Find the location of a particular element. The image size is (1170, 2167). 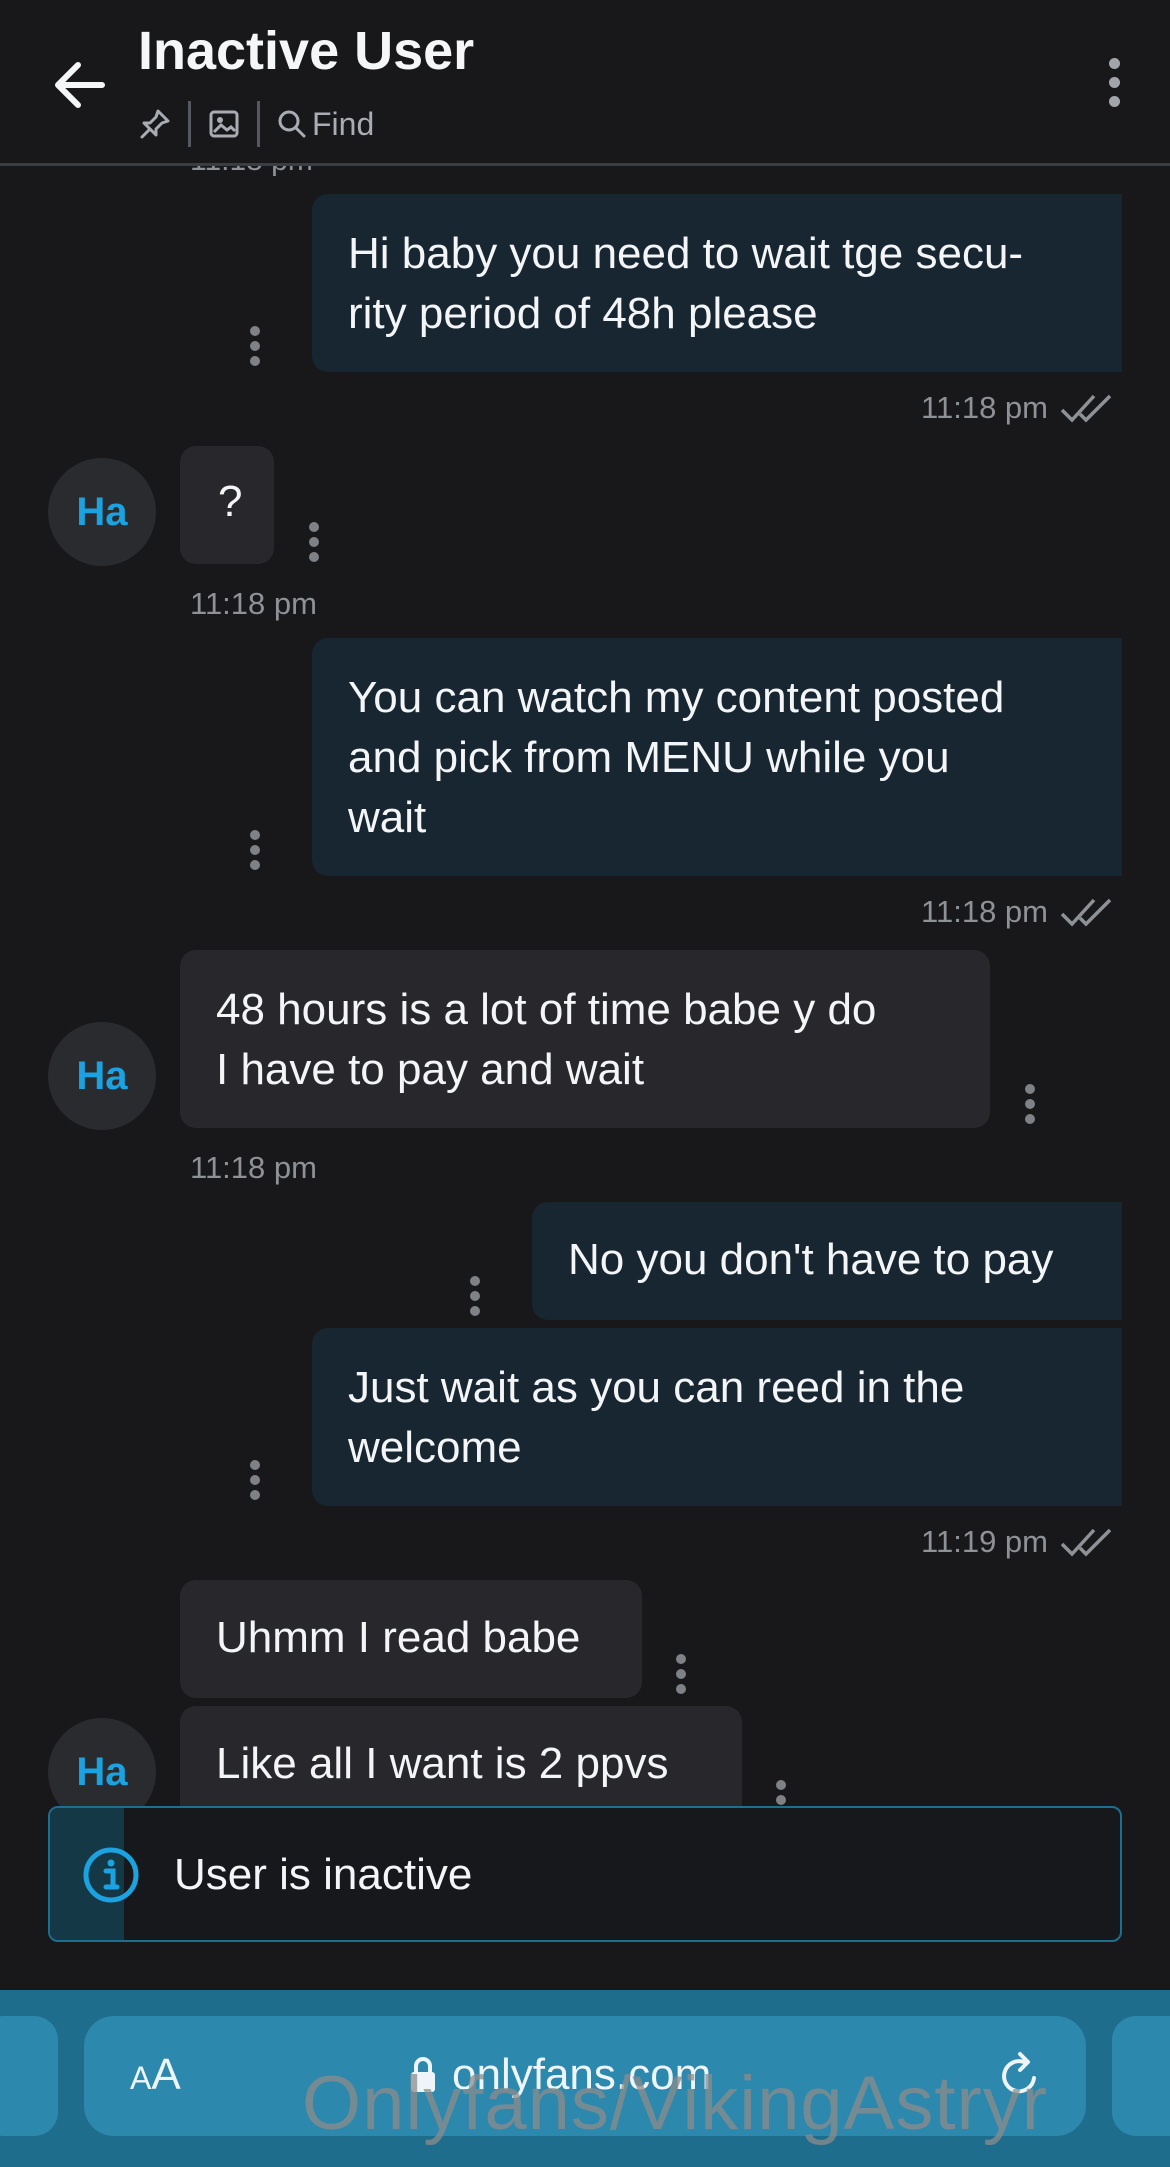

image-icon is located at coordinates (224, 124).